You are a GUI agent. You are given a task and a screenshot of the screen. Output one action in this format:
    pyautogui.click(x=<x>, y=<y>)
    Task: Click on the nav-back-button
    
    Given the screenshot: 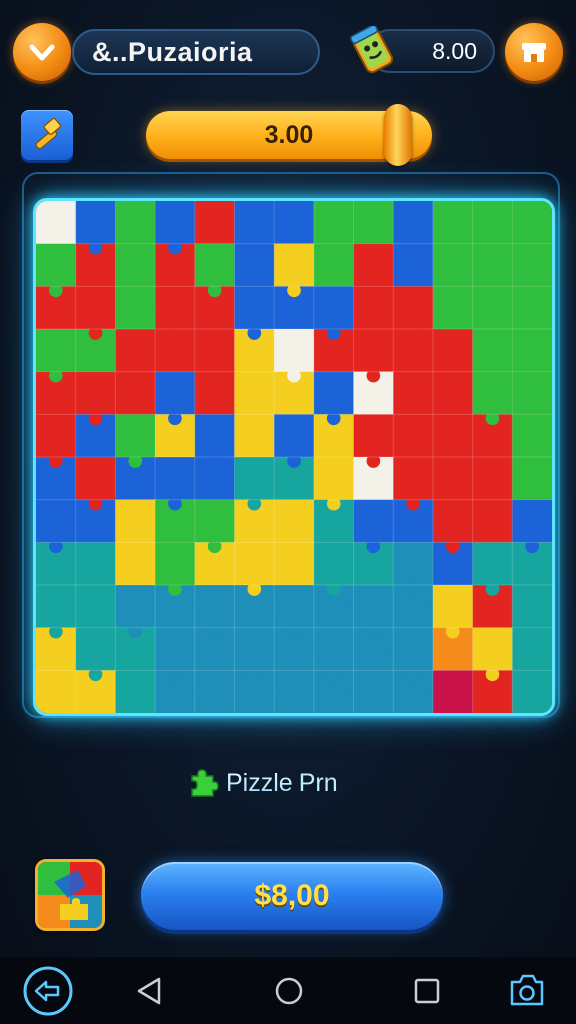 What is the action you would take?
    pyautogui.click(x=149, y=991)
    